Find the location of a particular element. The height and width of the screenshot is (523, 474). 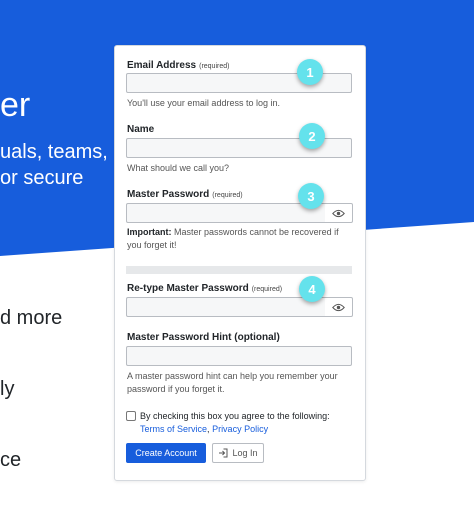

login-button: Log In is located at coordinates (238, 453).